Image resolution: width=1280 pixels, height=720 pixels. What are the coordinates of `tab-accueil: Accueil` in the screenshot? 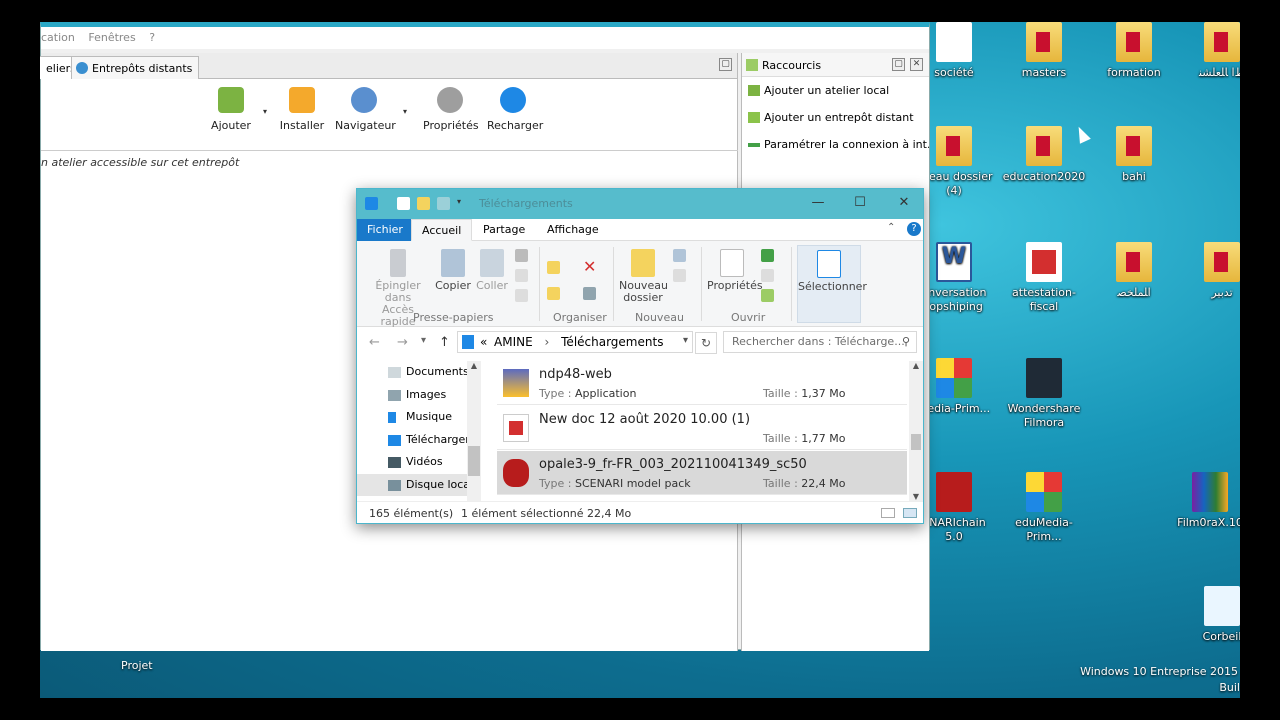 It's located at (442, 230).